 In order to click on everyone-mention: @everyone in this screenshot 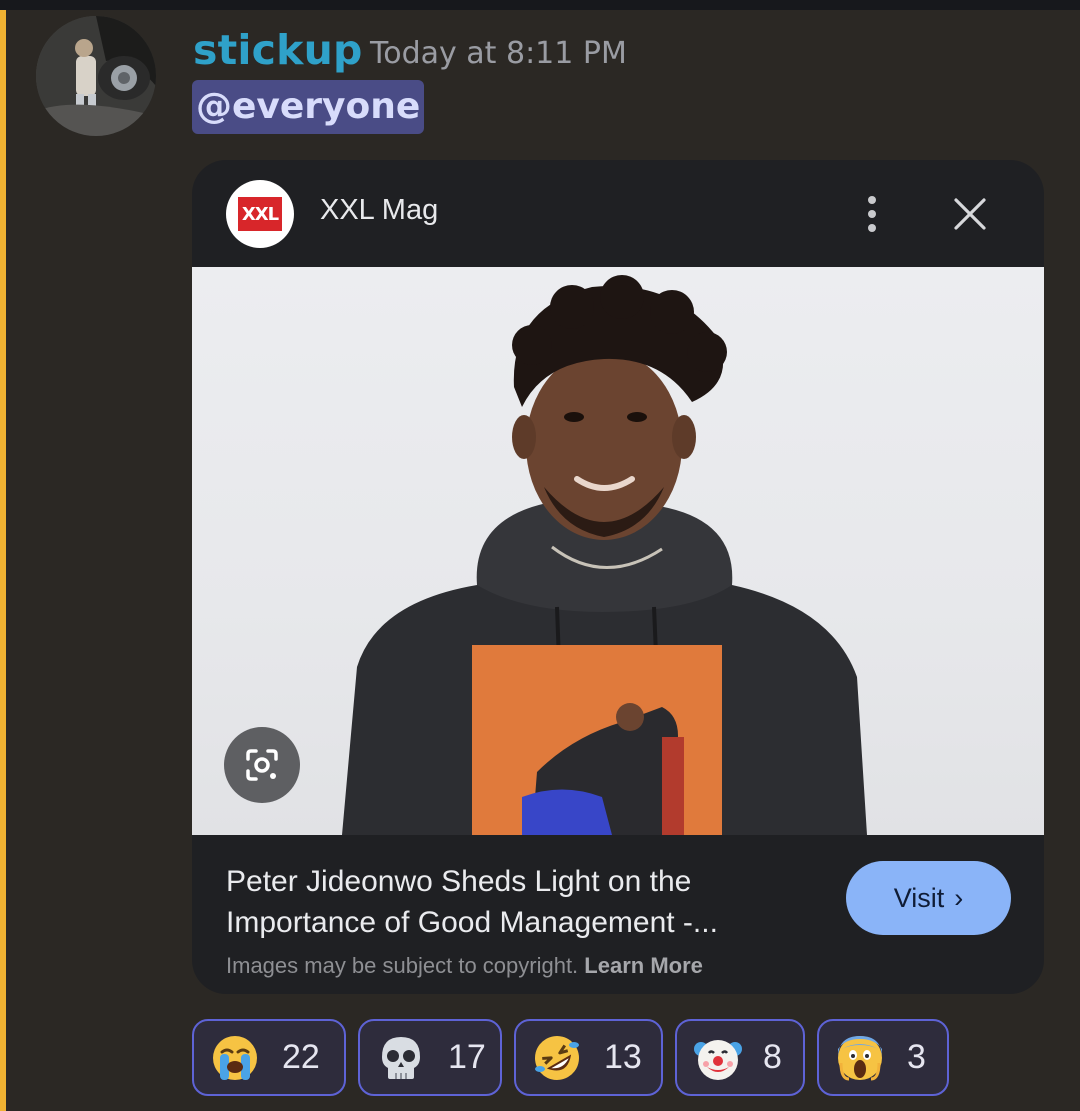, I will do `click(308, 107)`.